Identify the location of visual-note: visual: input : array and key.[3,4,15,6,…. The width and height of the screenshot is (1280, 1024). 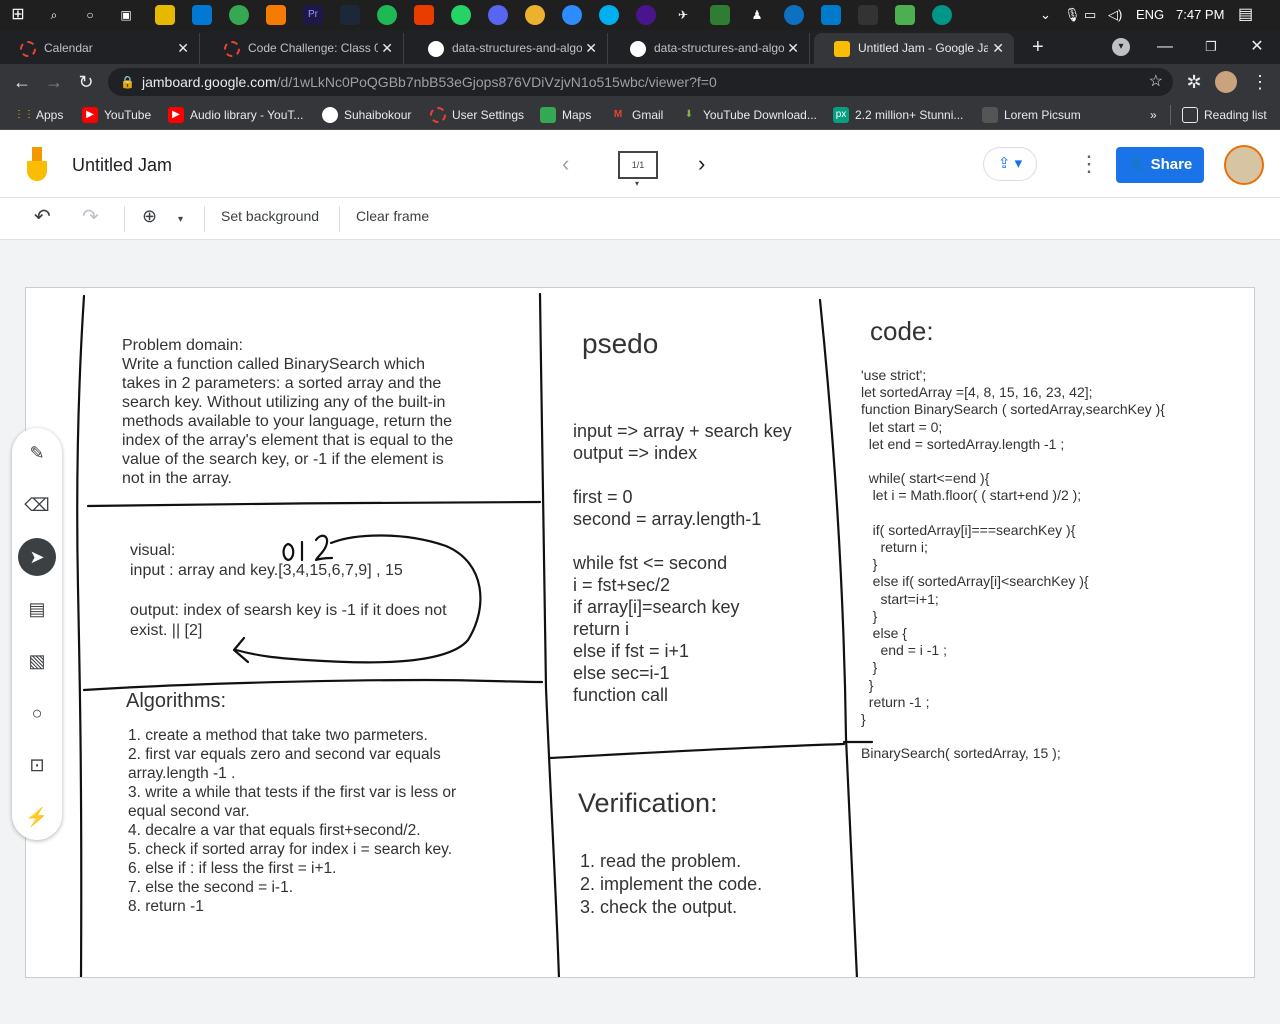
(295, 591).